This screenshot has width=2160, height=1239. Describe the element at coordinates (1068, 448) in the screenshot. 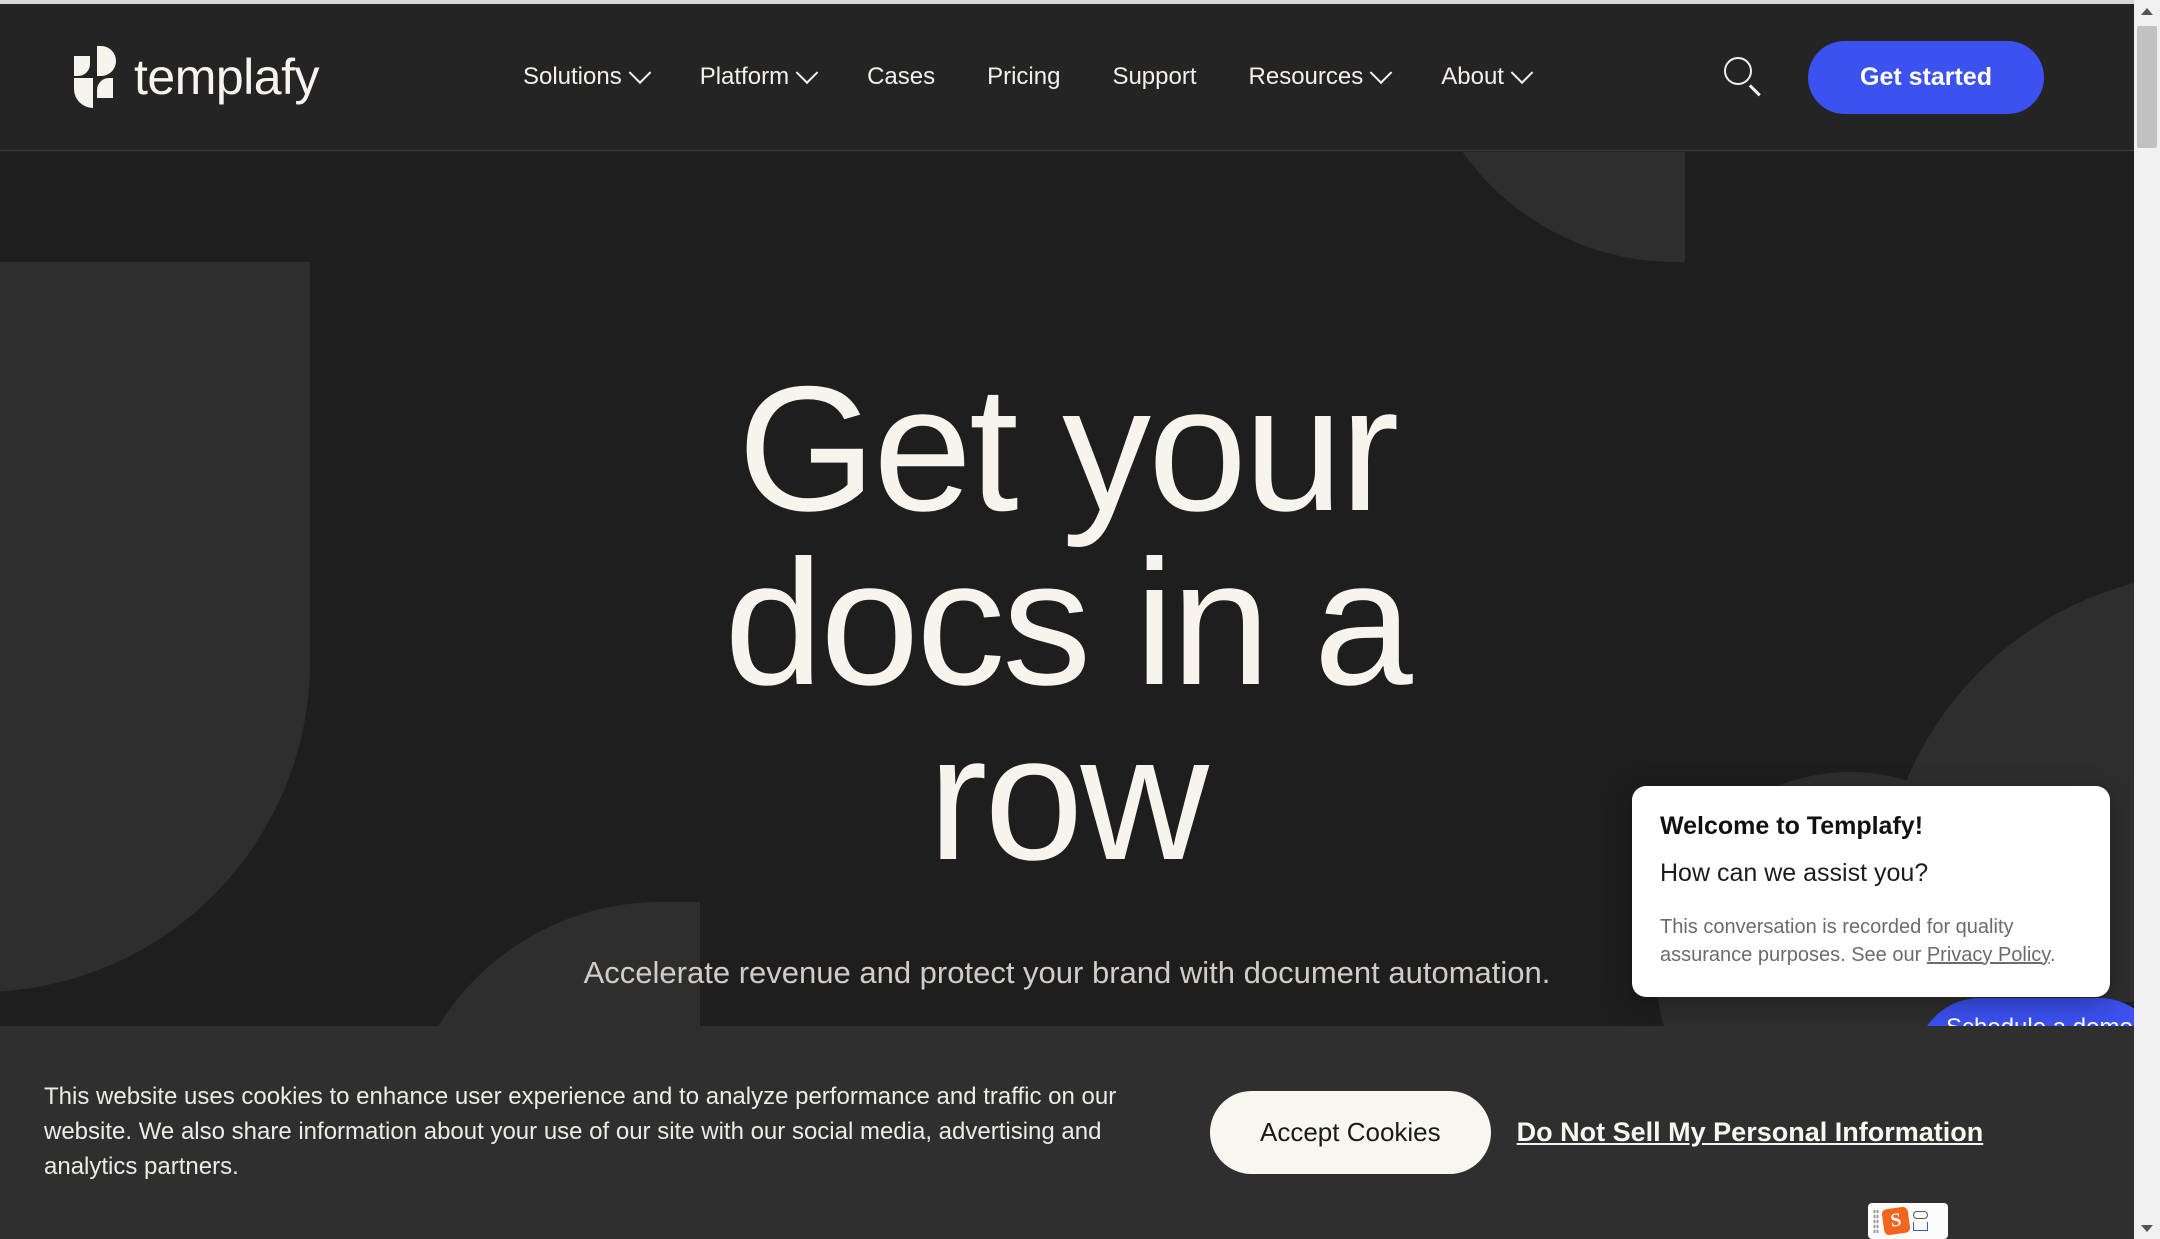

I see `hero-title-line-1: Get your` at that location.